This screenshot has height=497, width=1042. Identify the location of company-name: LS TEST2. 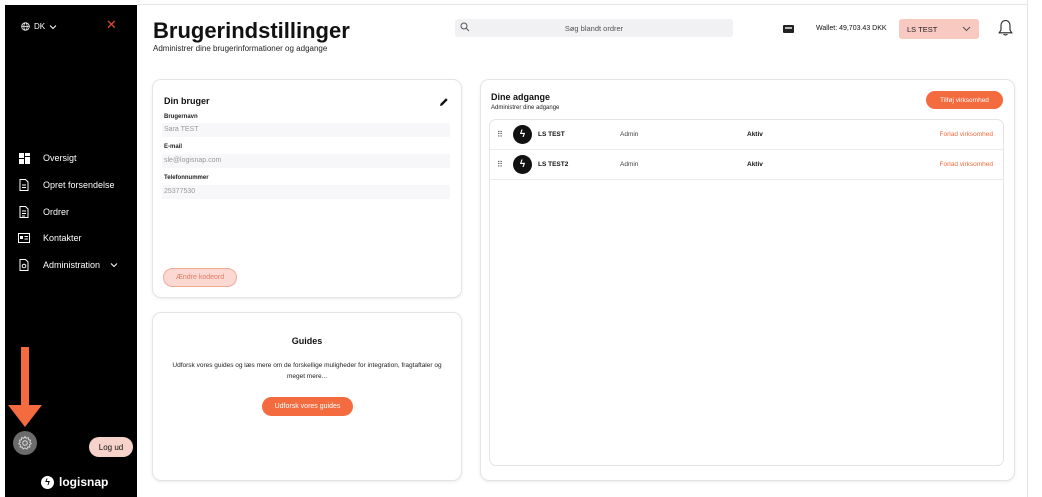
(553, 164).